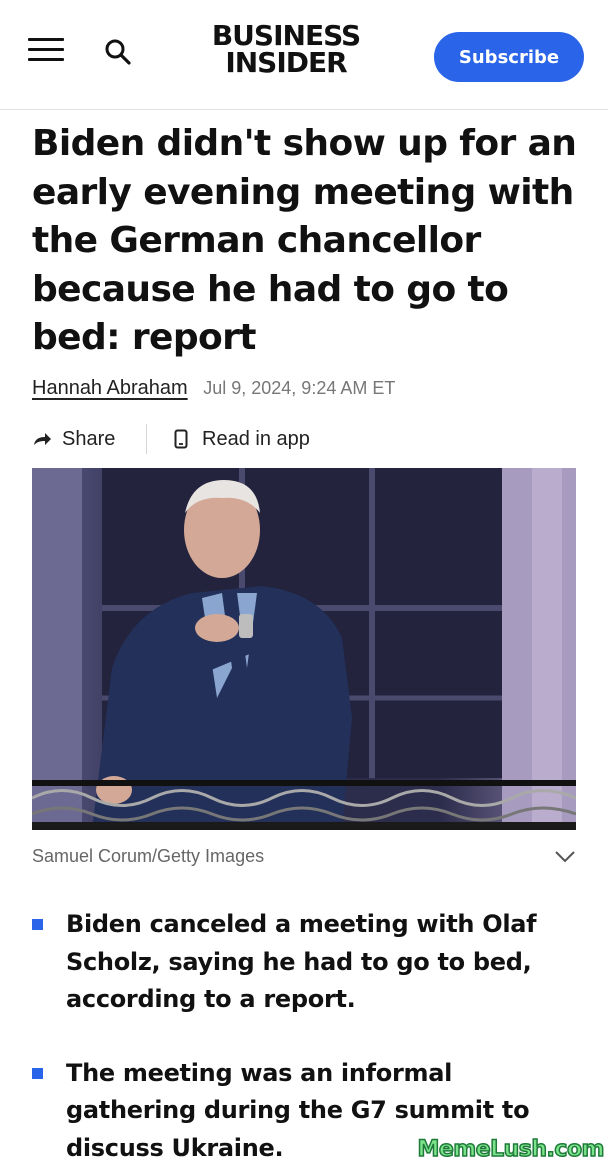 The width and height of the screenshot is (608, 1168). What do you see at coordinates (148, 856) in the screenshot?
I see `photo-credit: Samuel Corum/Getty Images` at bounding box center [148, 856].